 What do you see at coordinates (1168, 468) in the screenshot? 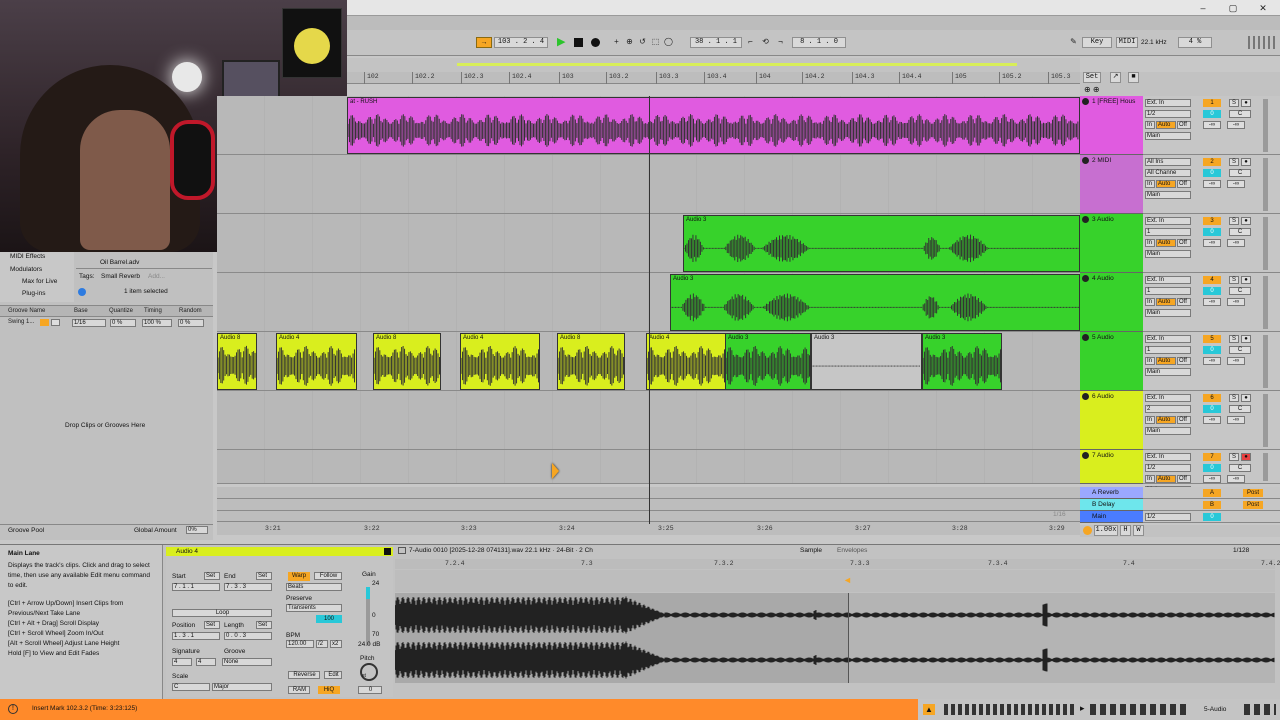
I see `input-channel-select: 1/2` at bounding box center [1168, 468].